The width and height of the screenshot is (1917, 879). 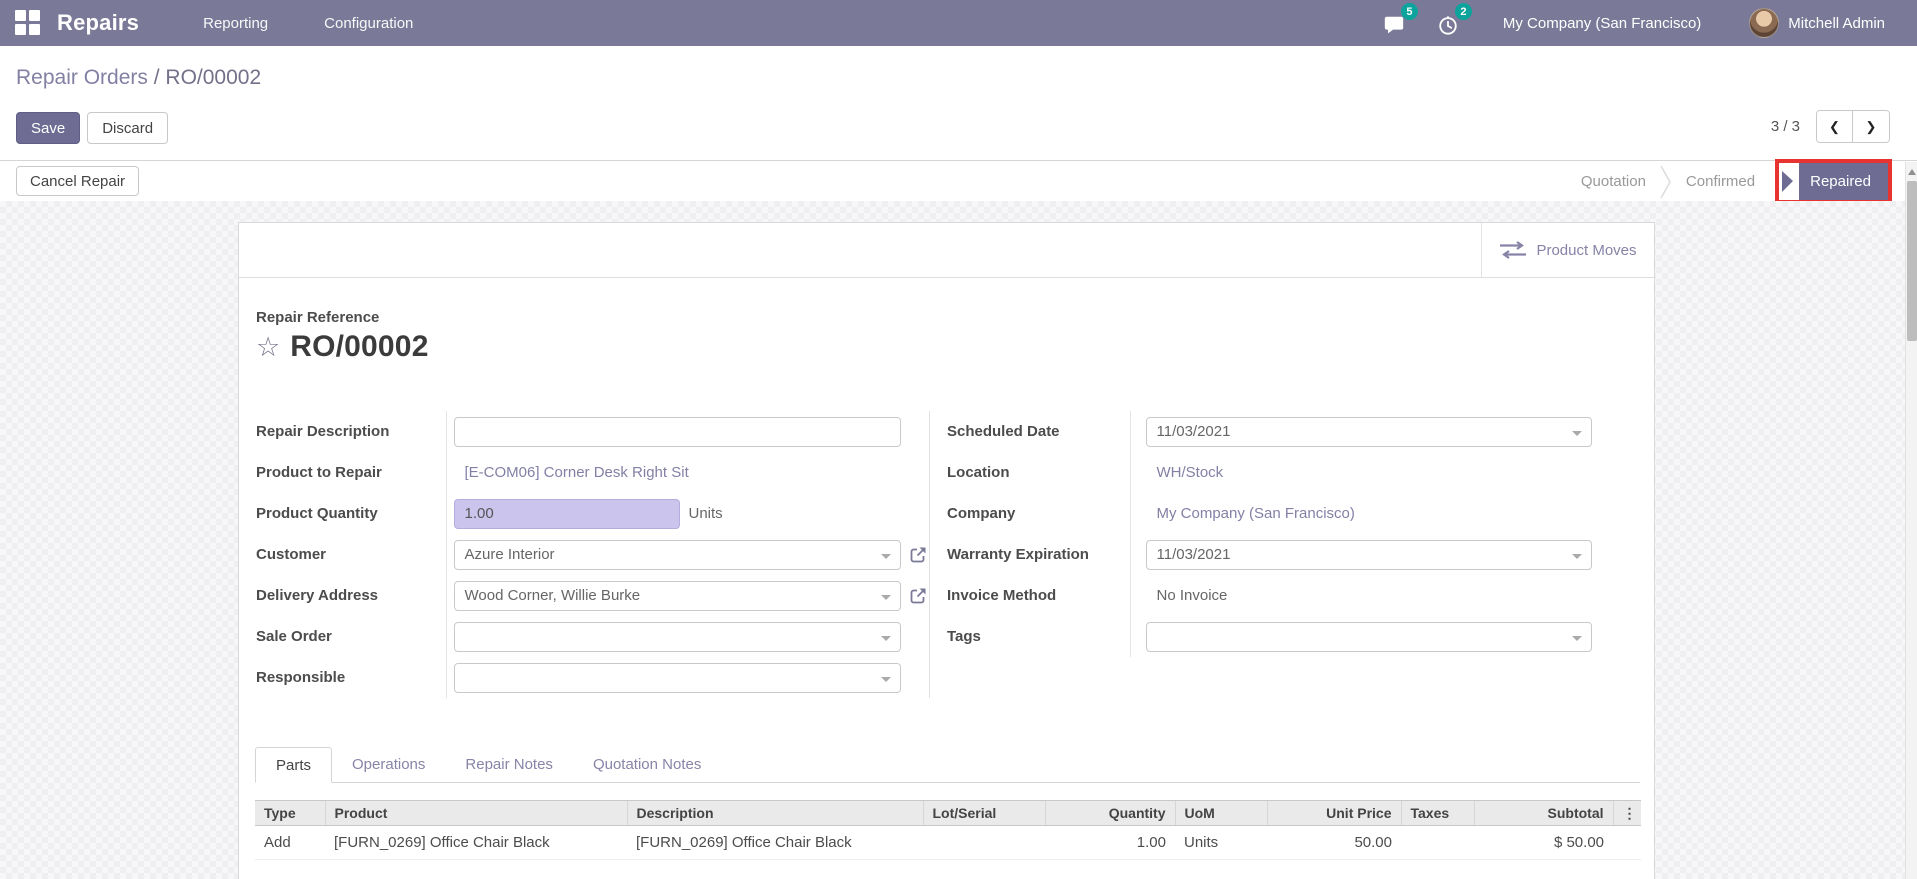 I want to click on cell-unit-price: 50.00, so click(x=1334, y=842).